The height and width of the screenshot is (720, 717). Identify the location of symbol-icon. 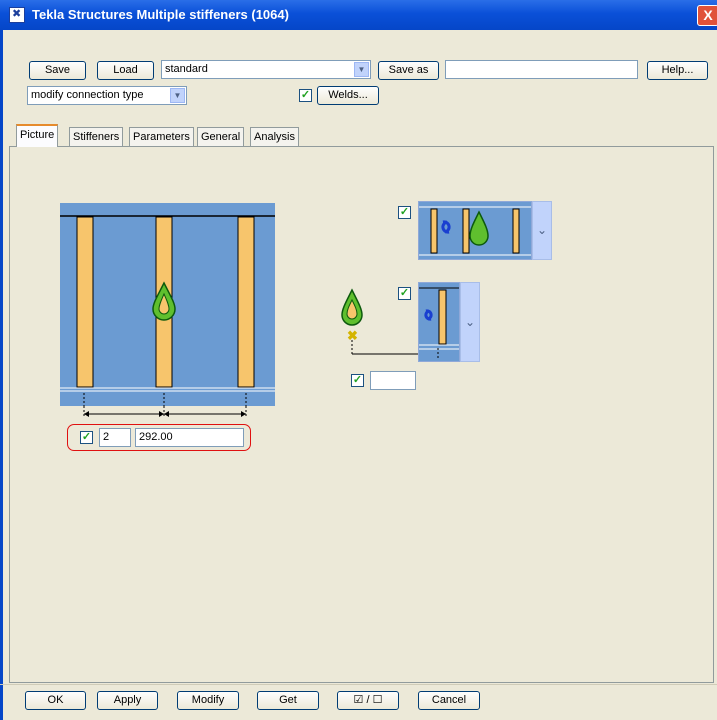
(352, 307).